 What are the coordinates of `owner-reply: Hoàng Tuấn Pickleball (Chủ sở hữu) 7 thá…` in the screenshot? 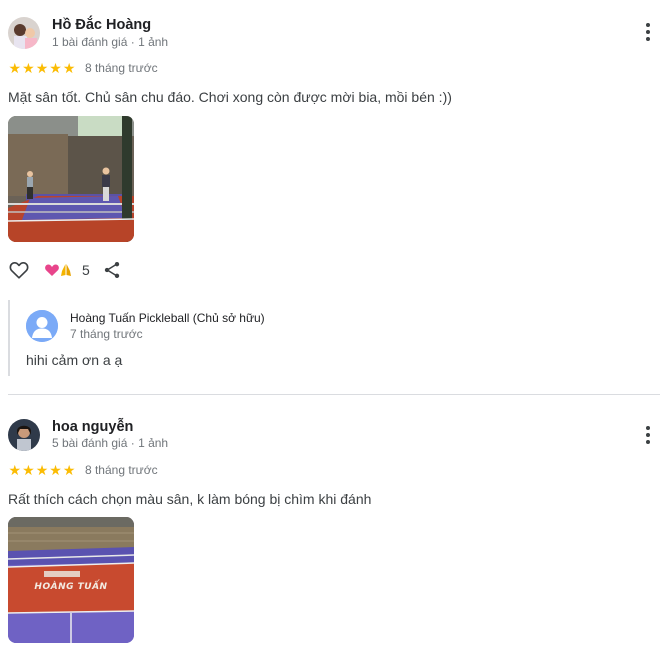 It's located at (308, 338).